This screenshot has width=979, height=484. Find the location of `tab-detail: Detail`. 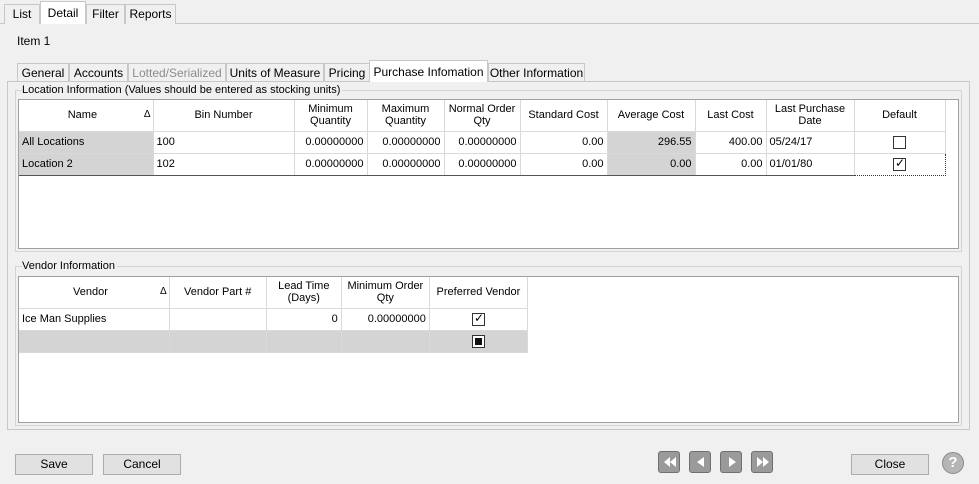

tab-detail: Detail is located at coordinates (63, 12).